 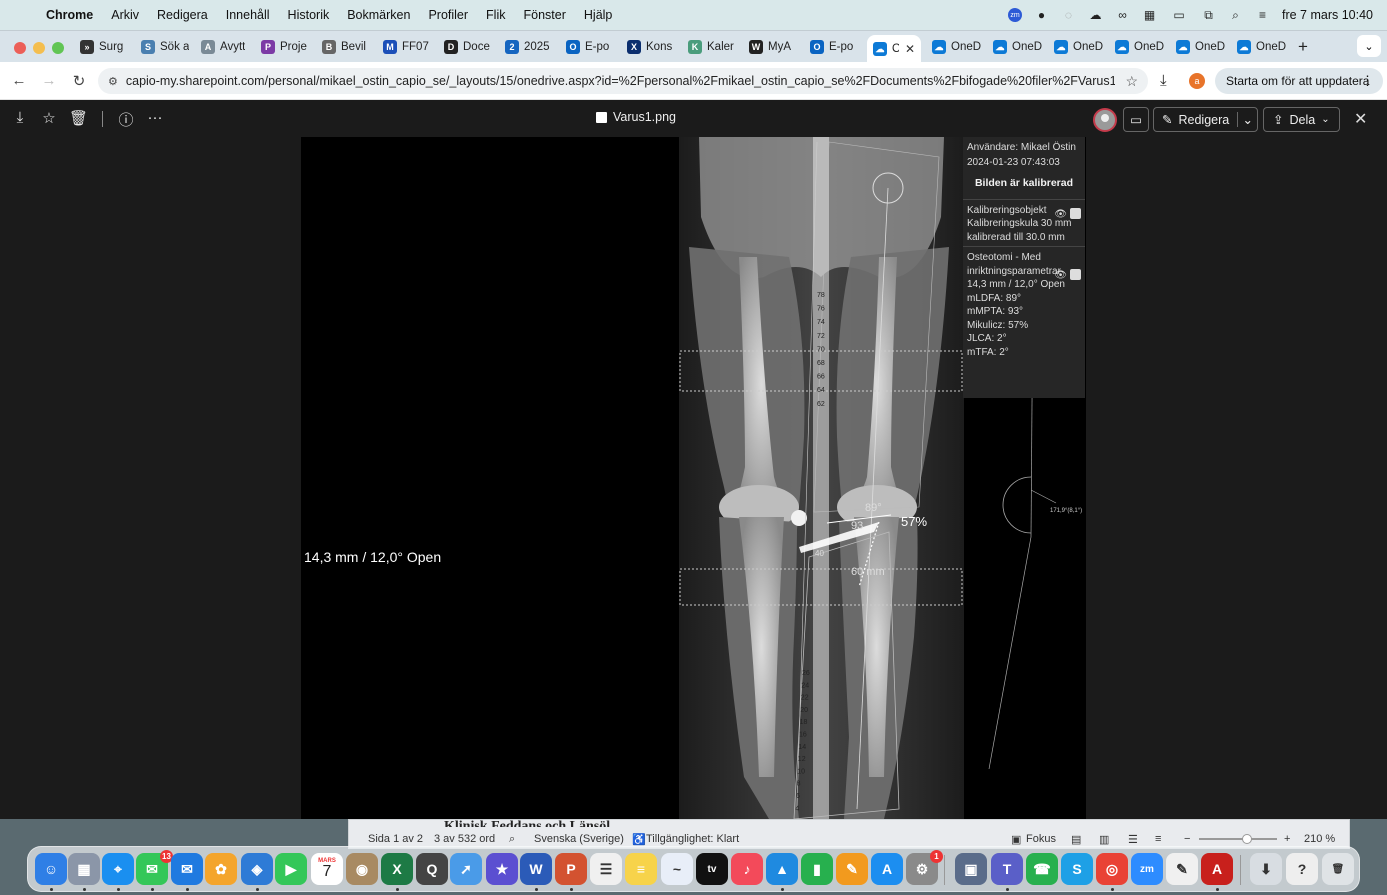 I want to click on zoom-out-icon: −, so click(x=1187, y=839).